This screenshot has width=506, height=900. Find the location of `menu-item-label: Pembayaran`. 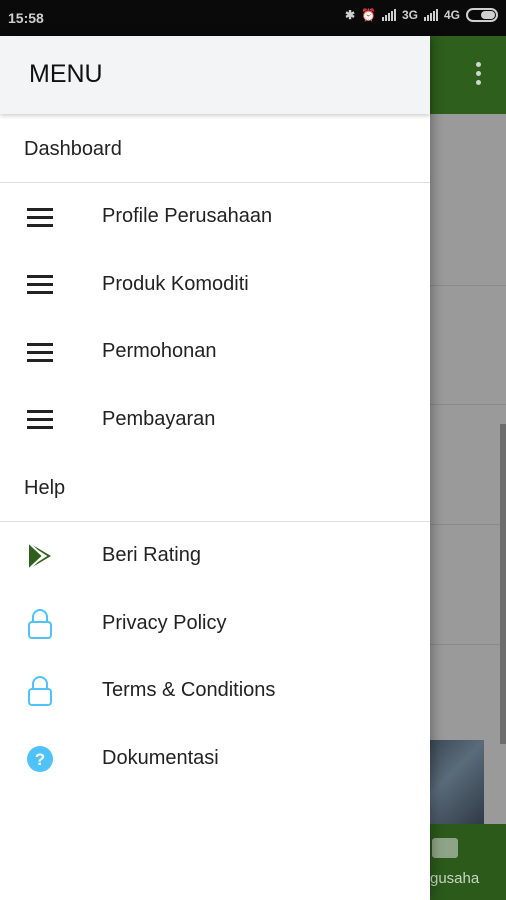

menu-item-label: Pembayaran is located at coordinates (159, 418).